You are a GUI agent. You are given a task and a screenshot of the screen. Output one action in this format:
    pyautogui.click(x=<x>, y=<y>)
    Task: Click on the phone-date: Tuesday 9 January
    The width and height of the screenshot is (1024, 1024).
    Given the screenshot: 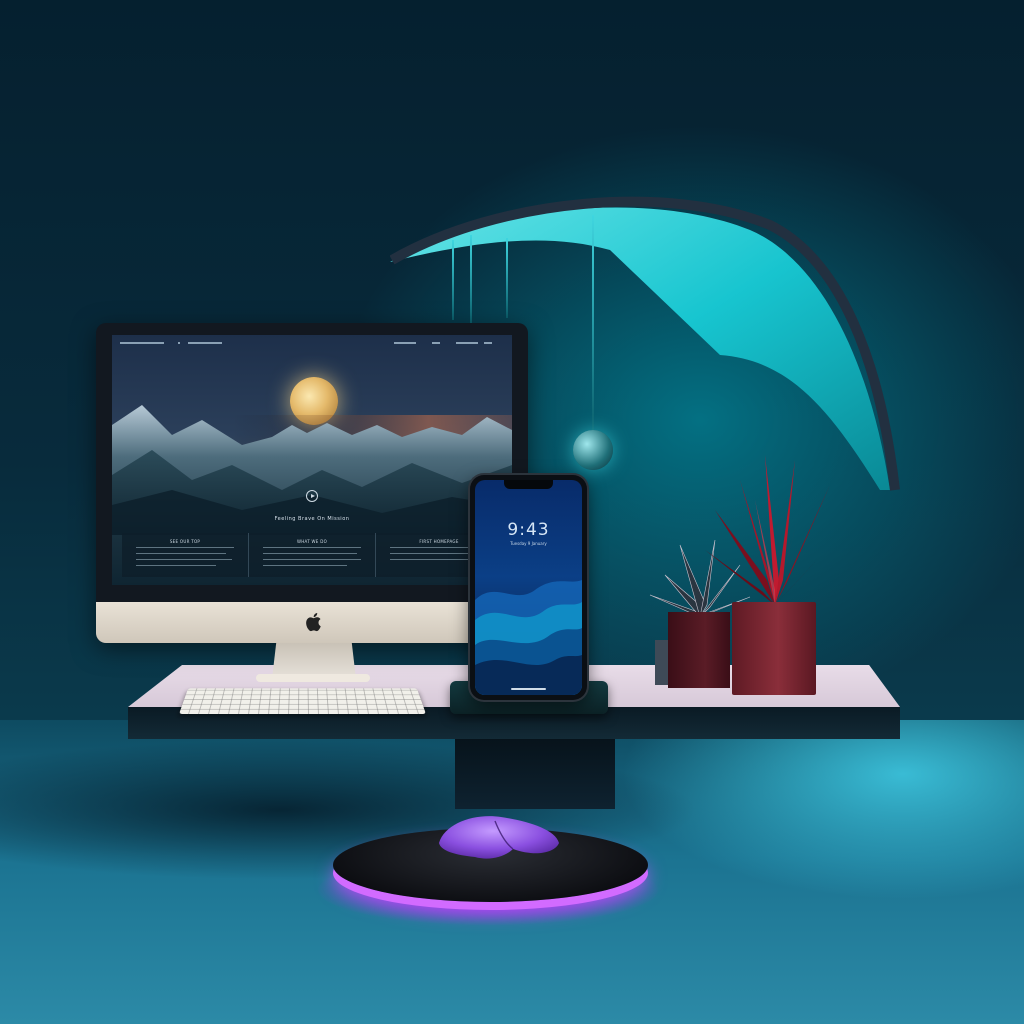 What is the action you would take?
    pyautogui.click(x=528, y=543)
    